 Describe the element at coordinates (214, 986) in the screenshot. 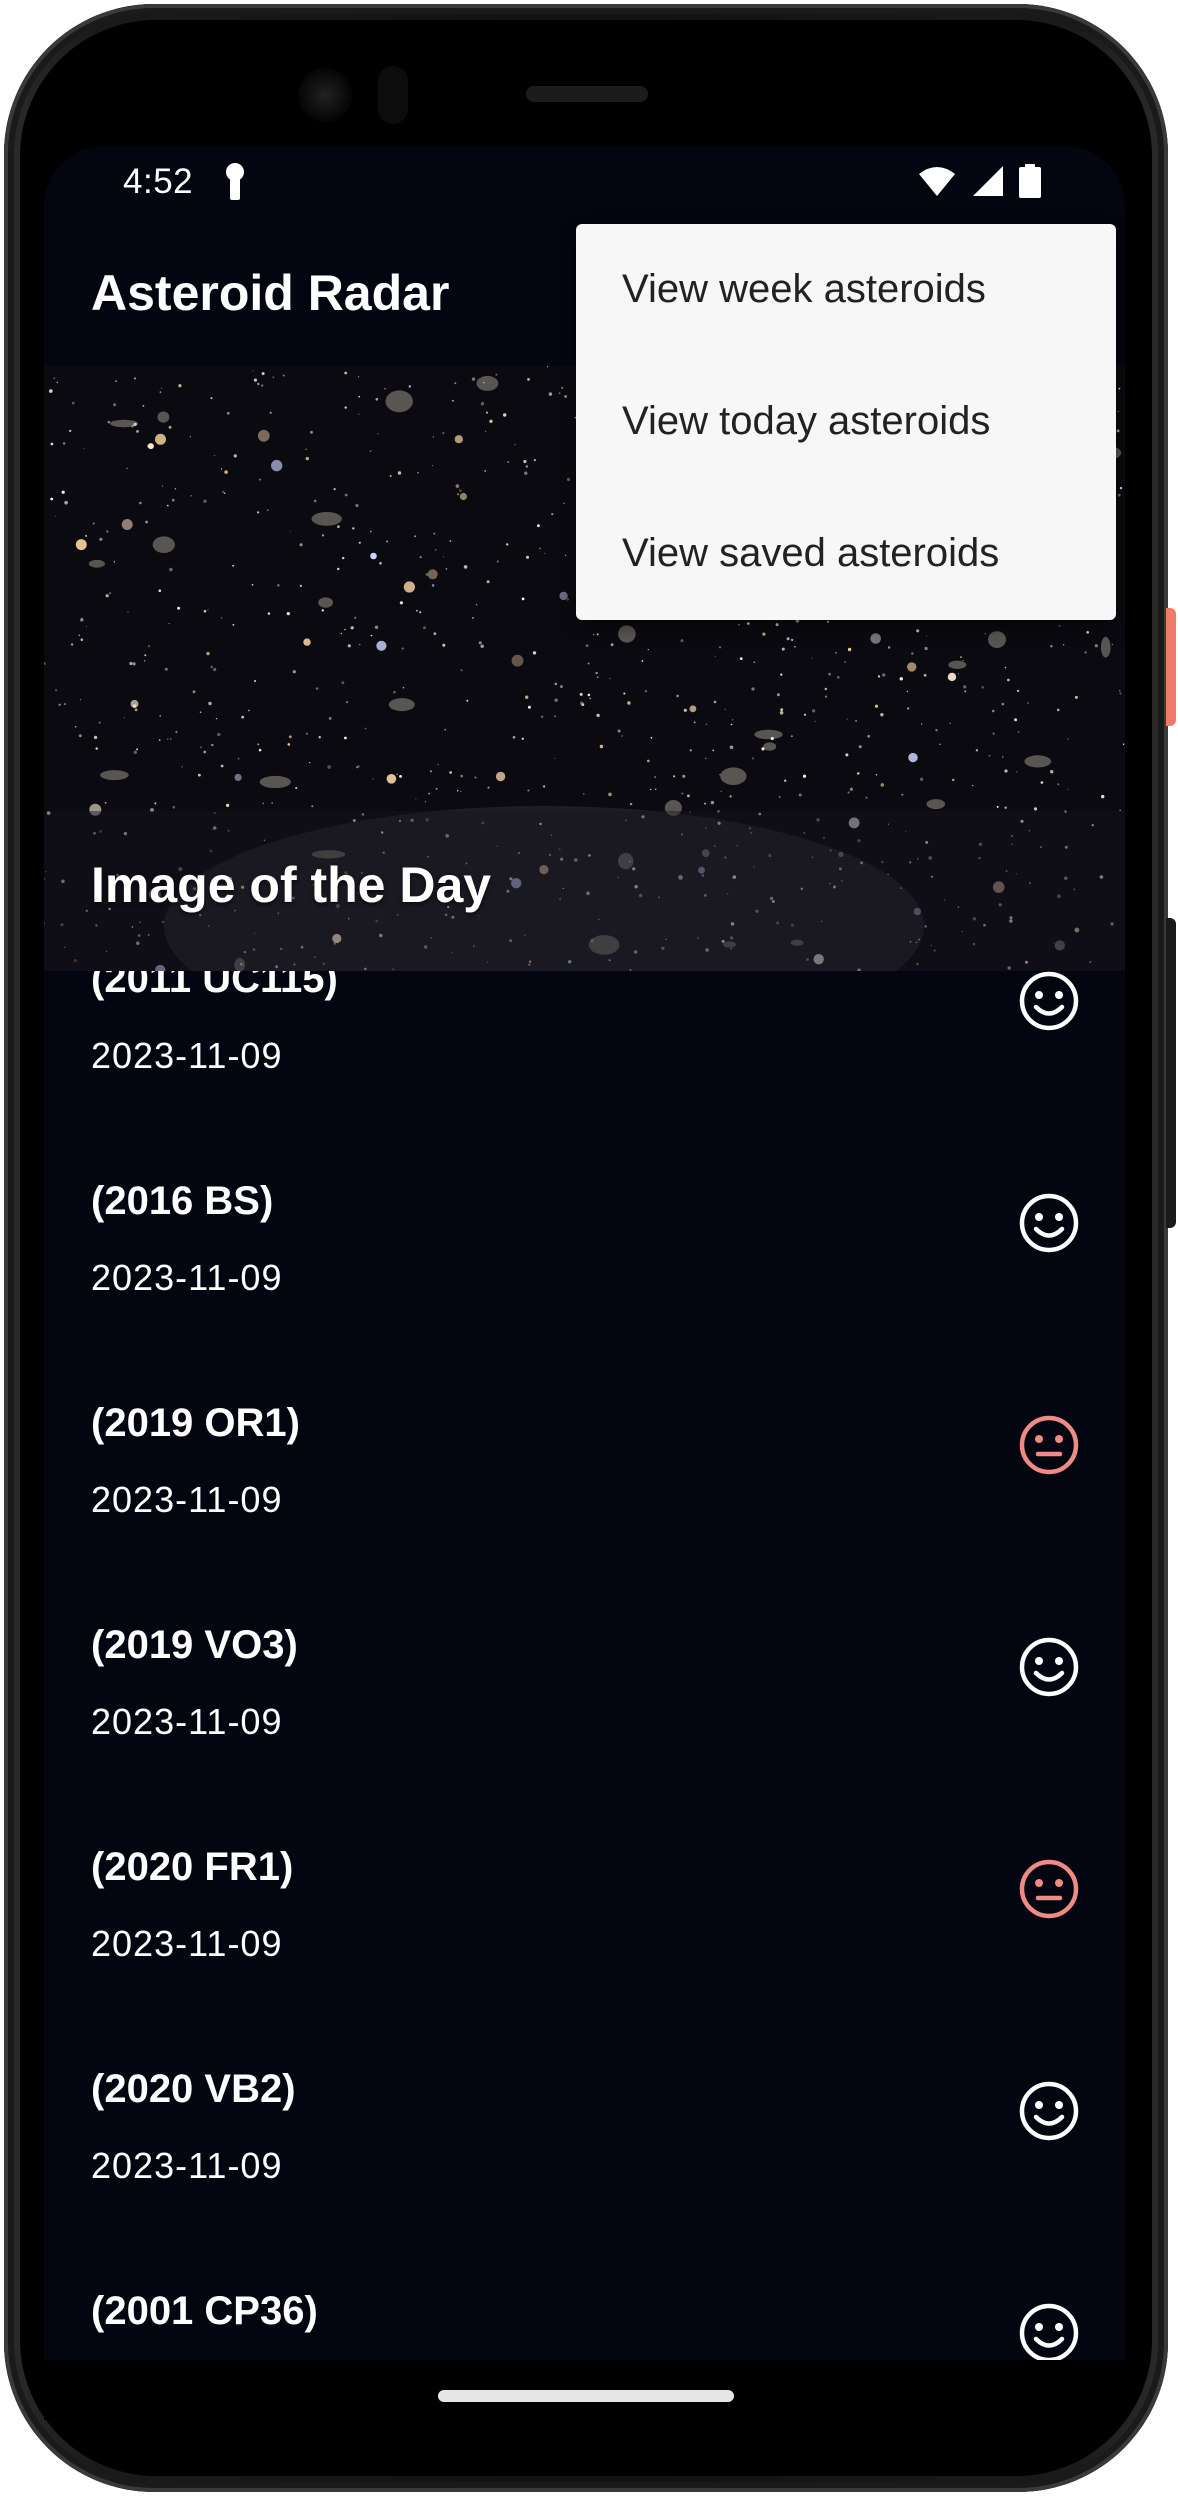

I see `asteroid-name: (2011 UC115)` at that location.